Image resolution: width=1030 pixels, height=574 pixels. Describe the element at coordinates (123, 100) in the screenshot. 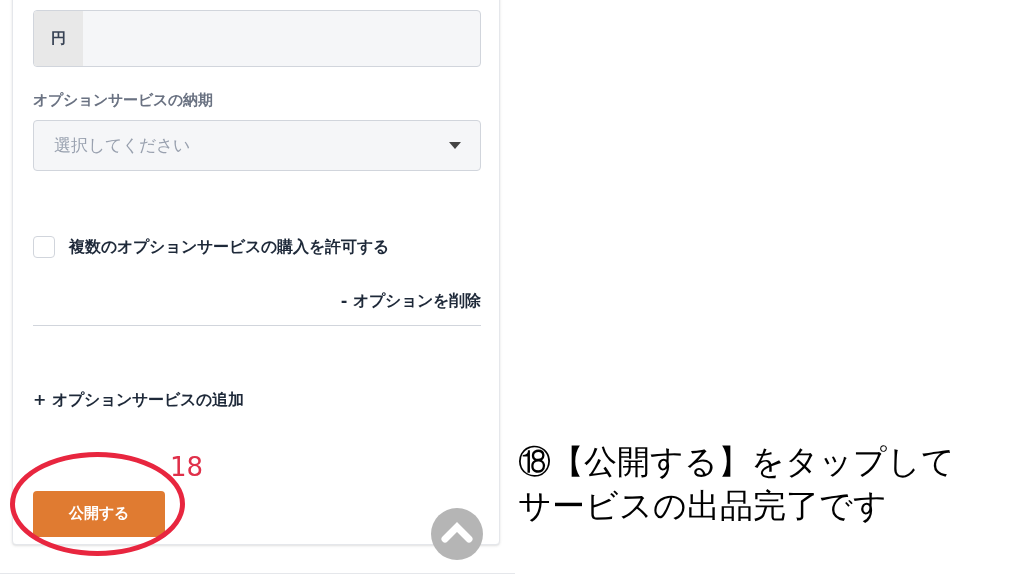

I see `field-label: オプションサービスの納期` at that location.